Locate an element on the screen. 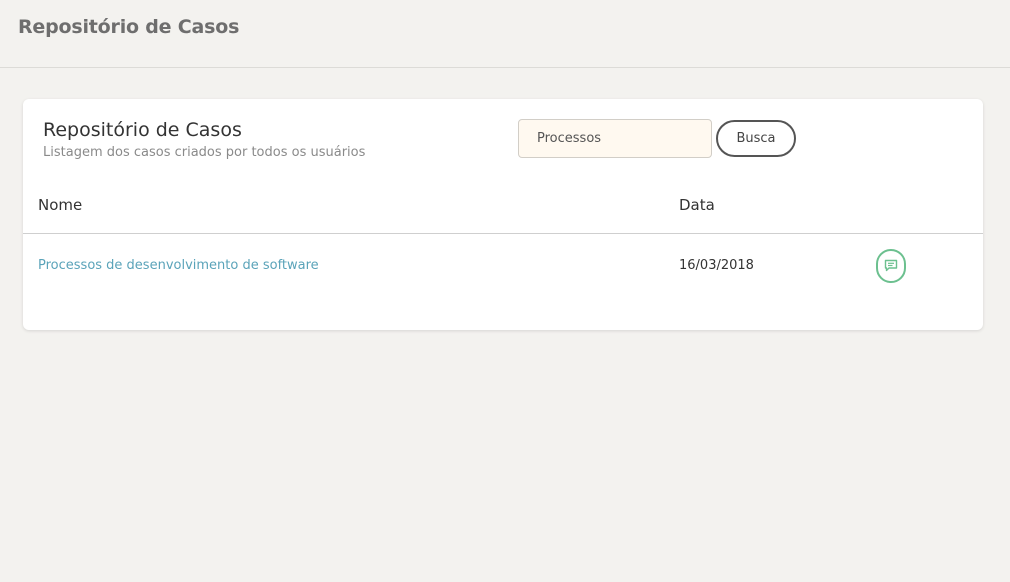 This screenshot has width=1010, height=582. comment-icon is located at coordinates (891, 265).